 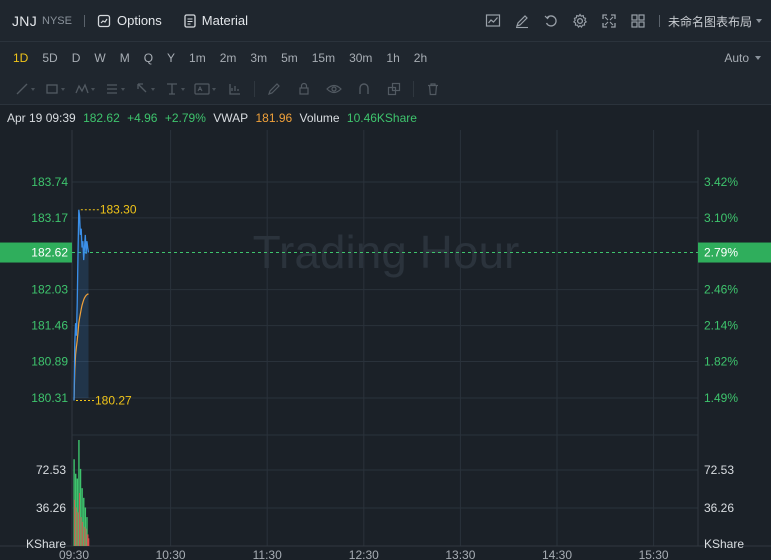 I want to click on delete-button, so click(x=433, y=89).